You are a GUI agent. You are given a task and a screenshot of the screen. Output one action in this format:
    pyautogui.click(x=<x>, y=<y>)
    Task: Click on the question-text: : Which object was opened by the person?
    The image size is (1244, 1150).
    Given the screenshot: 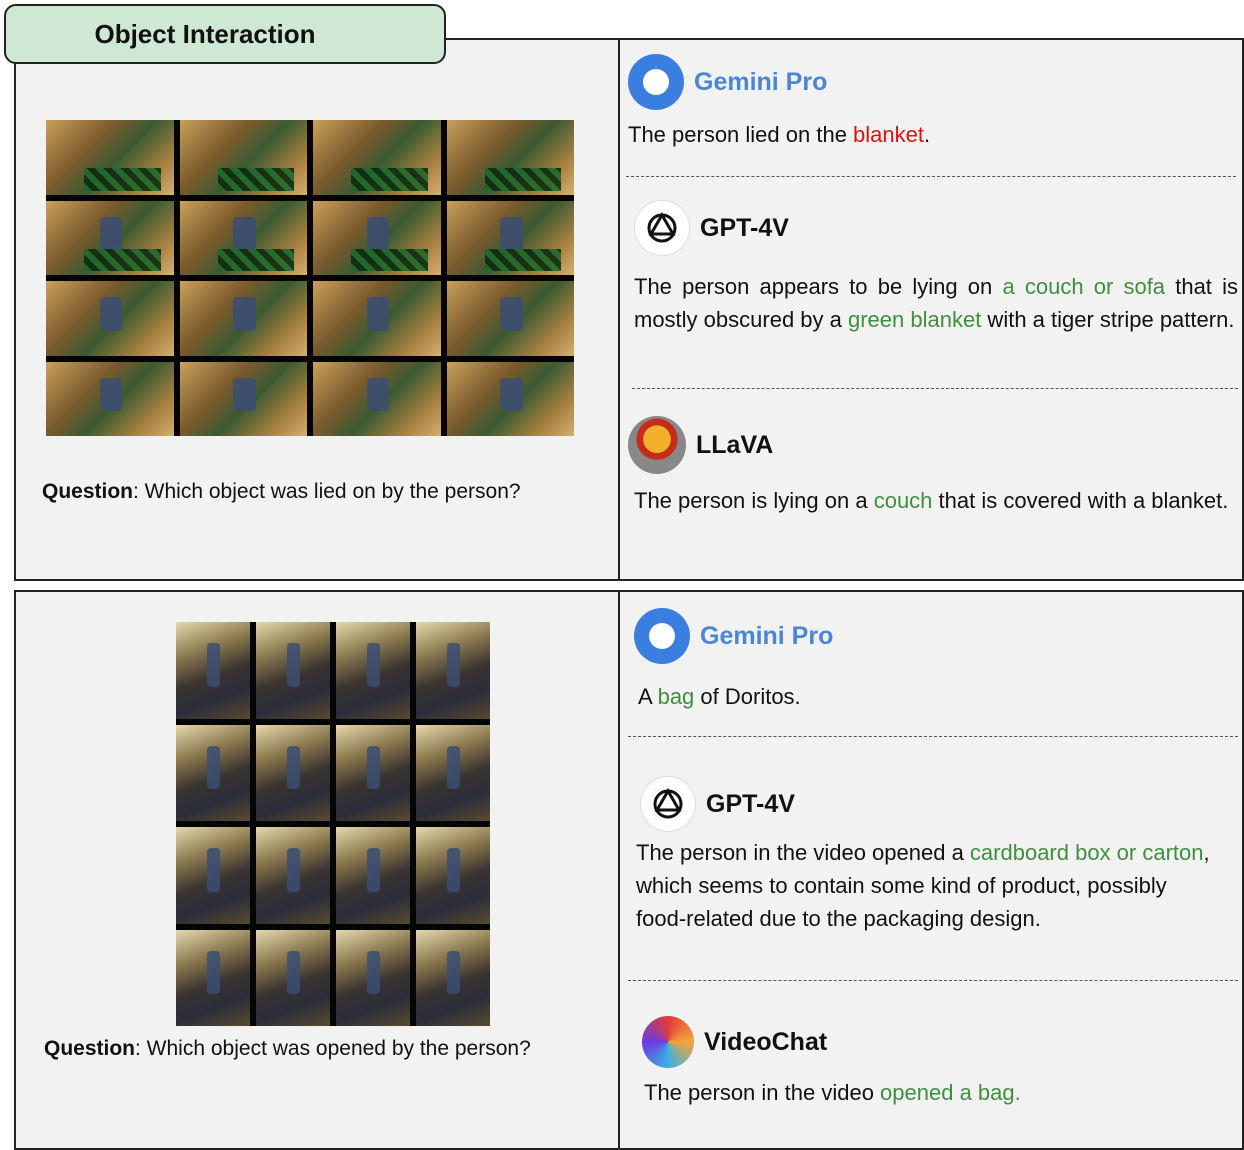 What is the action you would take?
    pyautogui.click(x=333, y=1048)
    